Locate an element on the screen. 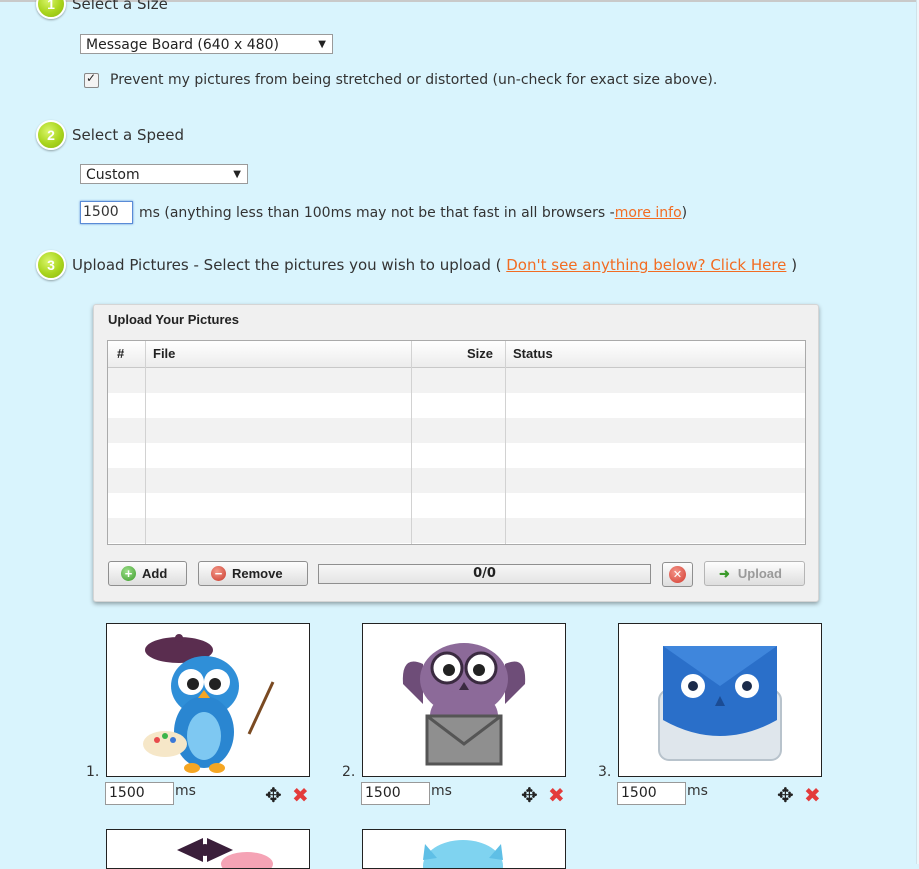 The image size is (919, 869). size-select: Message Board (640 x 480) ▼ is located at coordinates (206, 44).